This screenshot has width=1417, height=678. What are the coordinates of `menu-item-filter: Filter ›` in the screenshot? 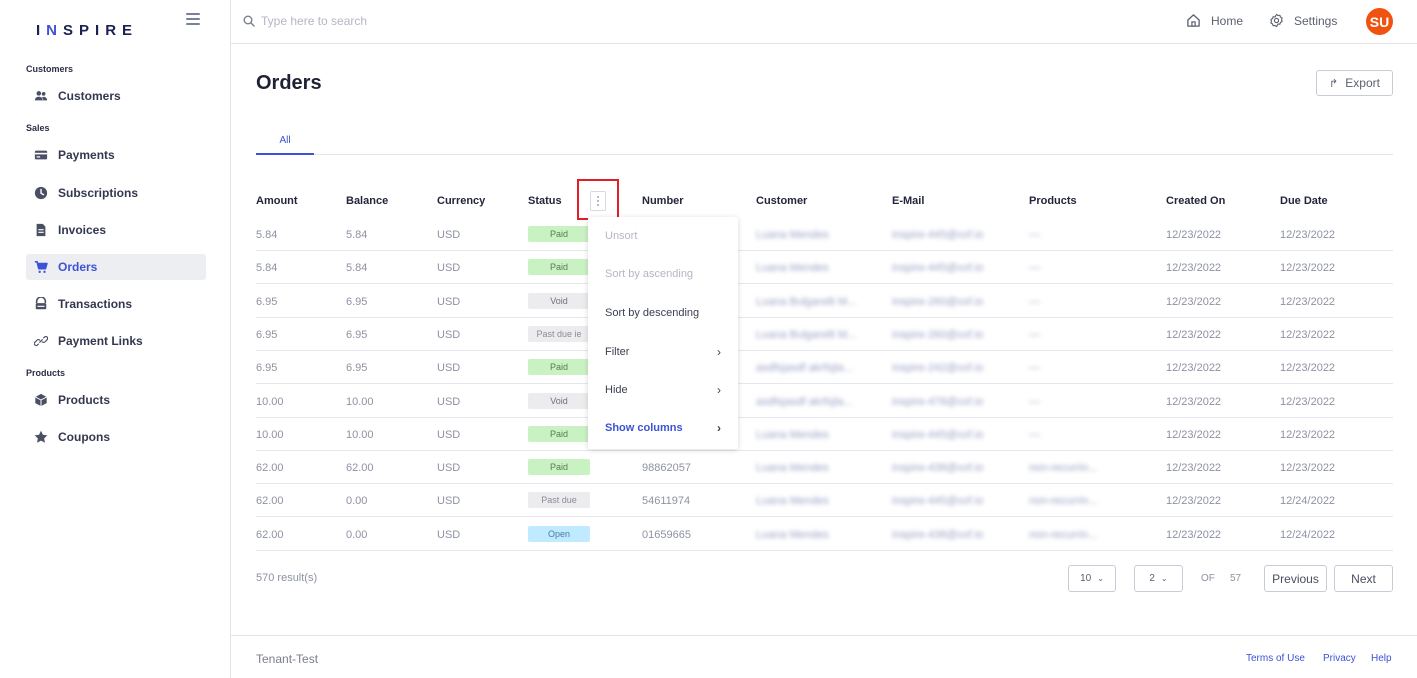 It's located at (663, 352).